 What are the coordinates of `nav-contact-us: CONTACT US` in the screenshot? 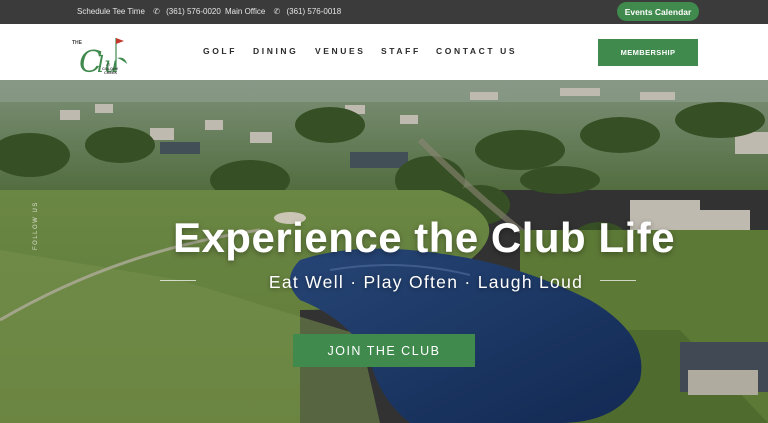 It's located at (476, 51).